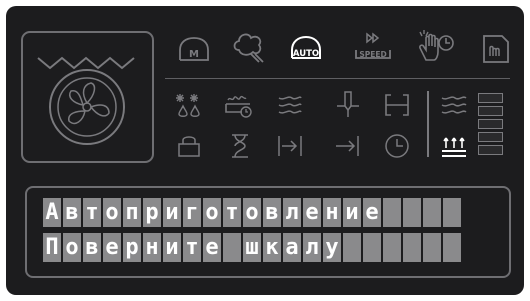  What do you see at coordinates (454, 106) in the screenshot?
I see `humidity-icon` at bounding box center [454, 106].